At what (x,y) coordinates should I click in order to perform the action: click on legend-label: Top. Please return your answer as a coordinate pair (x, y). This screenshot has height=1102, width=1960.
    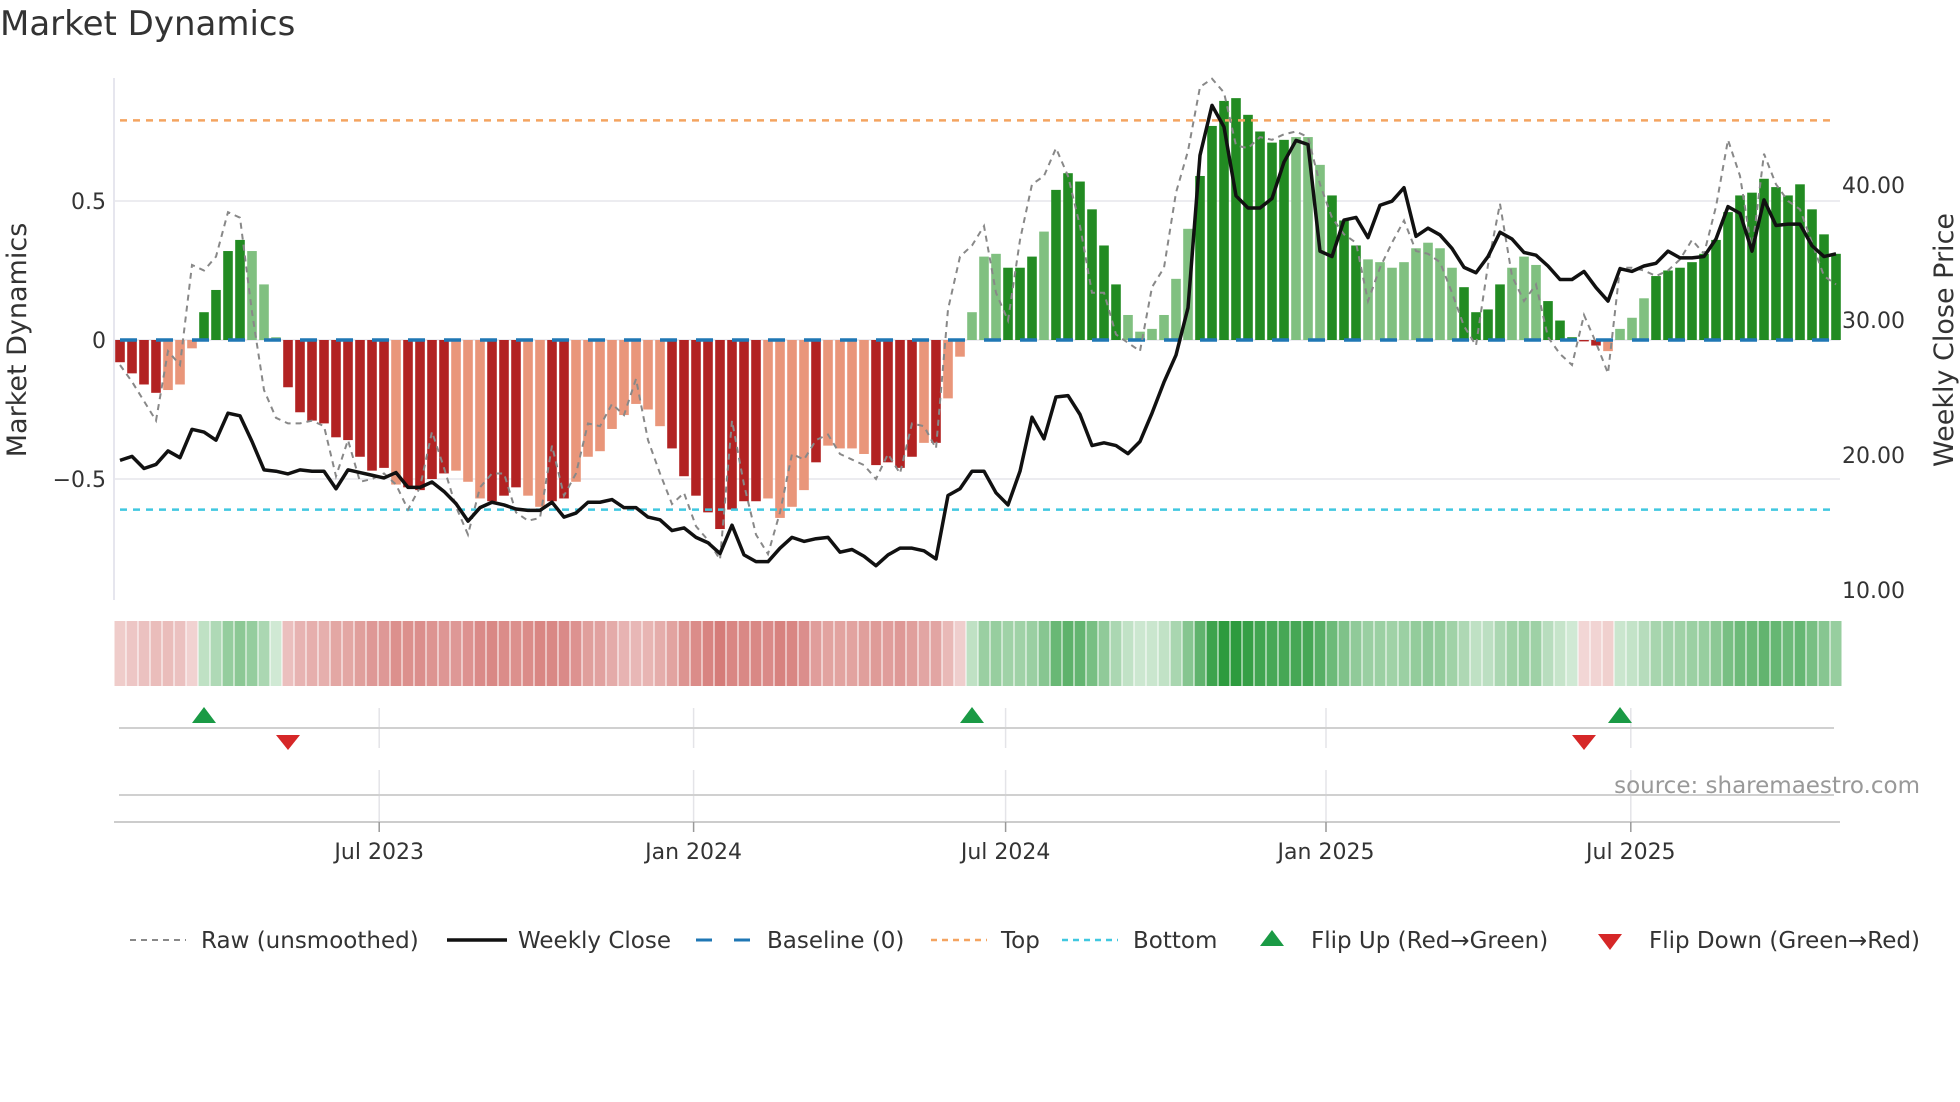
    Looking at the image, I should click on (1020, 941).